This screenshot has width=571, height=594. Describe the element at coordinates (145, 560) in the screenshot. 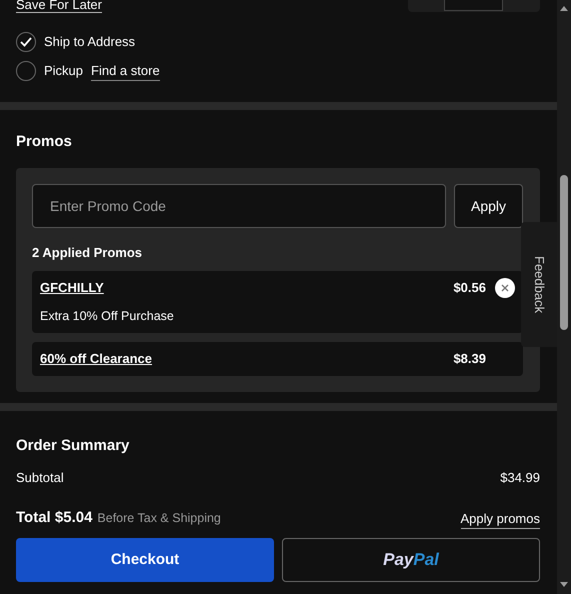

I see `checkout-button: Checkout` at that location.